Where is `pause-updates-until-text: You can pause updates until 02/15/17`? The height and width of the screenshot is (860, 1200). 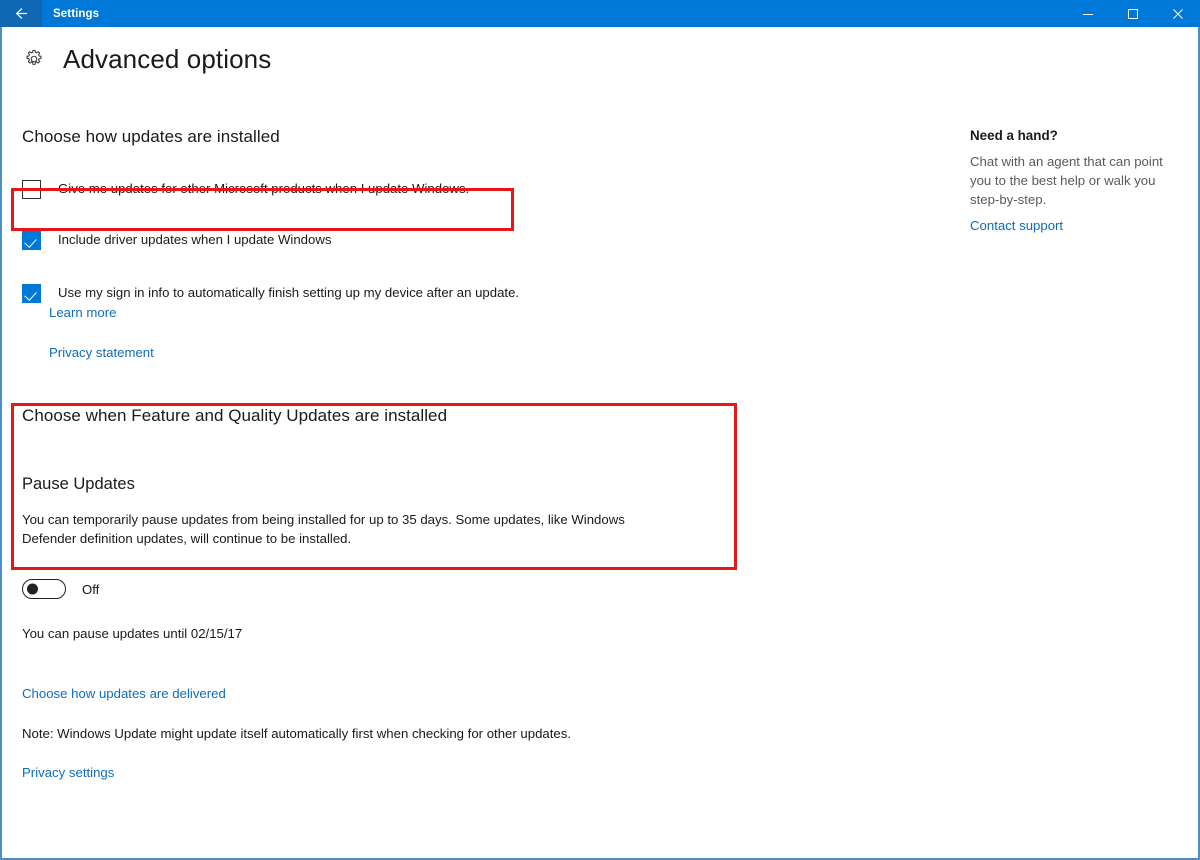 pause-updates-until-text: You can pause updates until 02/15/17 is located at coordinates (132, 633).